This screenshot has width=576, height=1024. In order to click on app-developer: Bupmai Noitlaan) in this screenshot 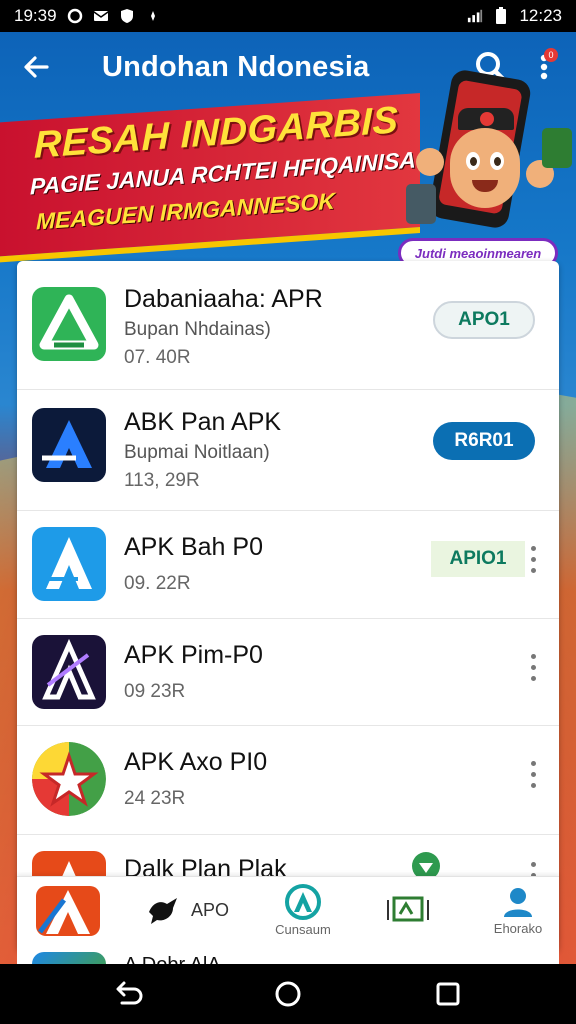, I will do `click(197, 452)`.